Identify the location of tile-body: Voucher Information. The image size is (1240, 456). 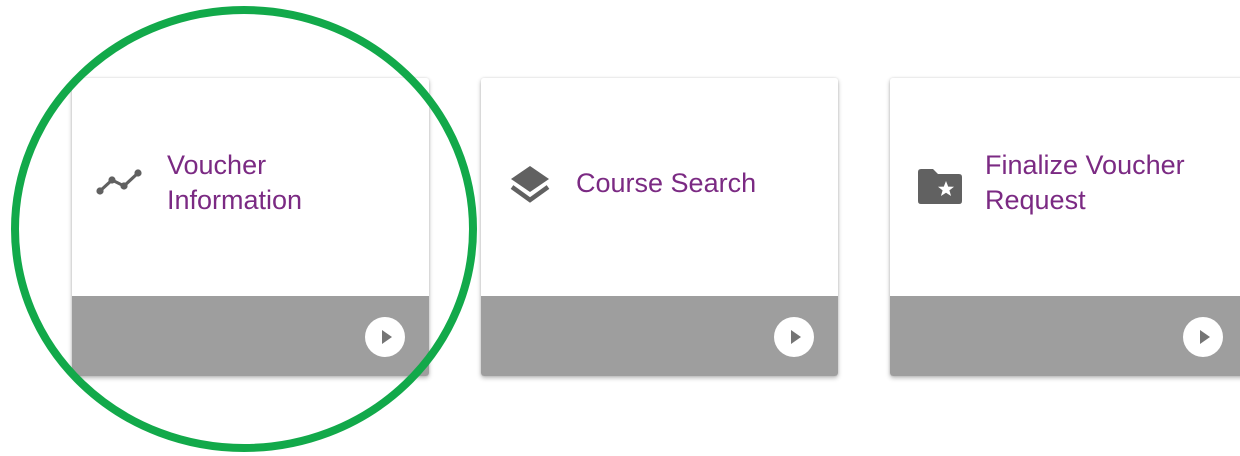
(250, 187).